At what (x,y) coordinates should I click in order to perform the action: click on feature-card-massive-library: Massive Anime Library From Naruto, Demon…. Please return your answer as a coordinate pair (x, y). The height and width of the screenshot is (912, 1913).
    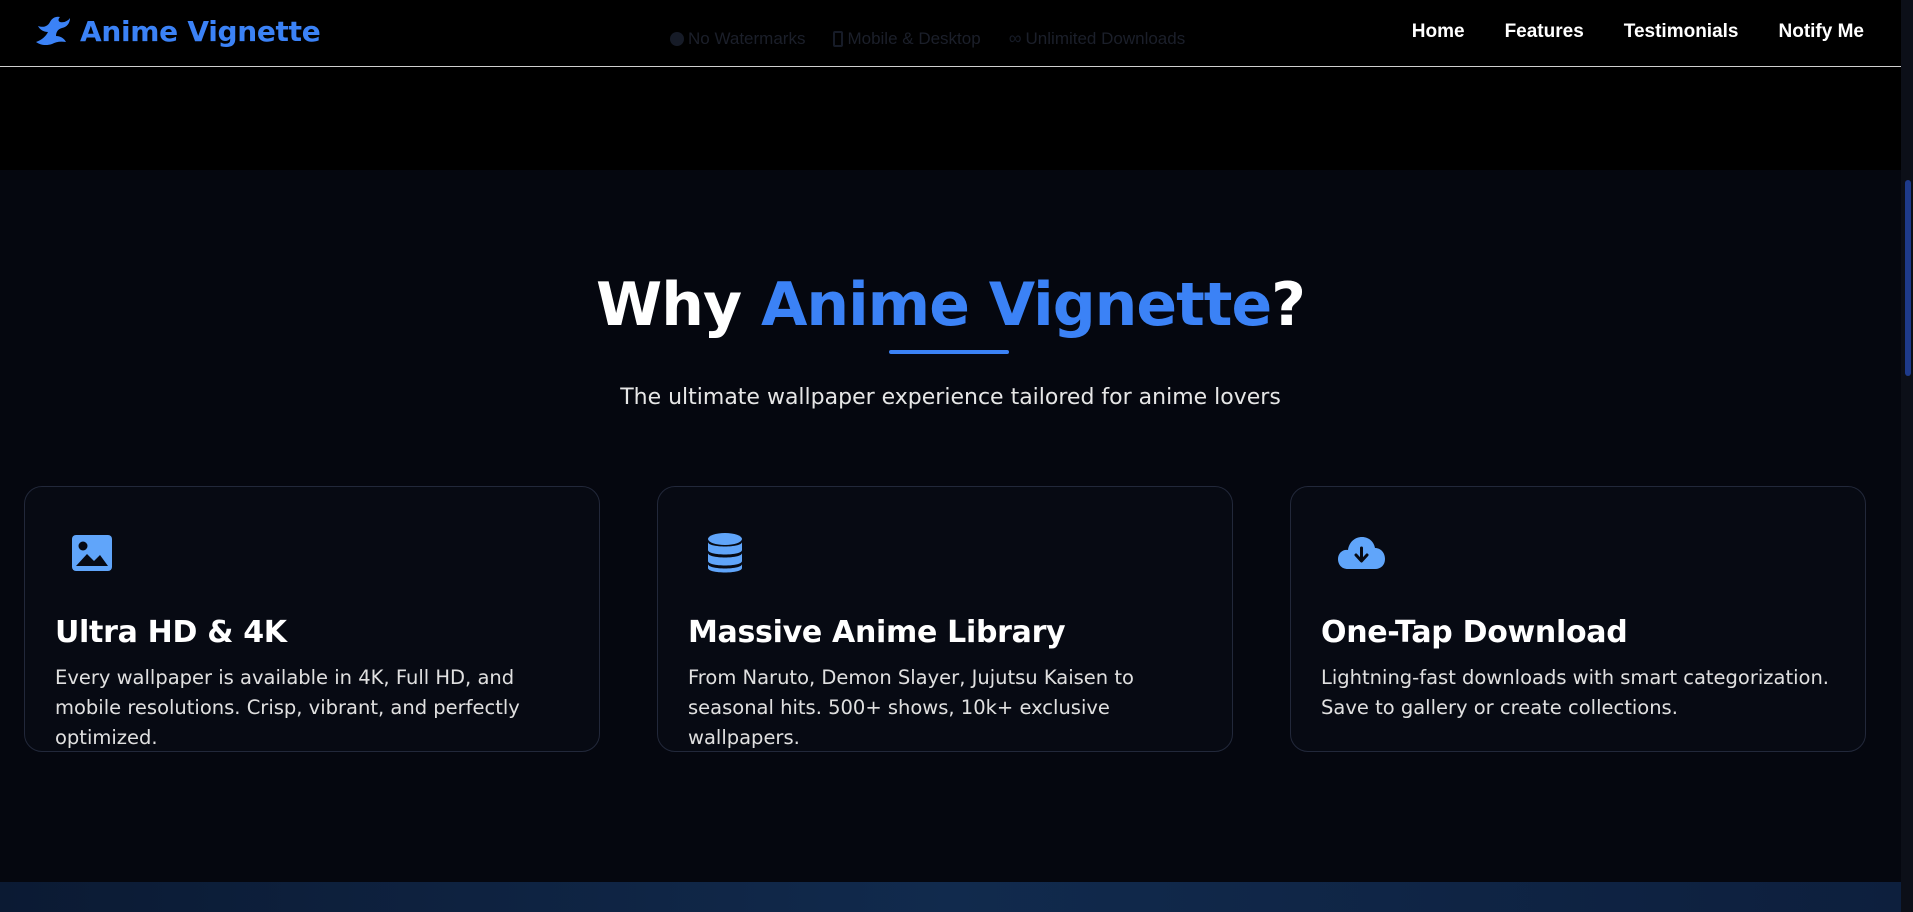
    Looking at the image, I should click on (945, 619).